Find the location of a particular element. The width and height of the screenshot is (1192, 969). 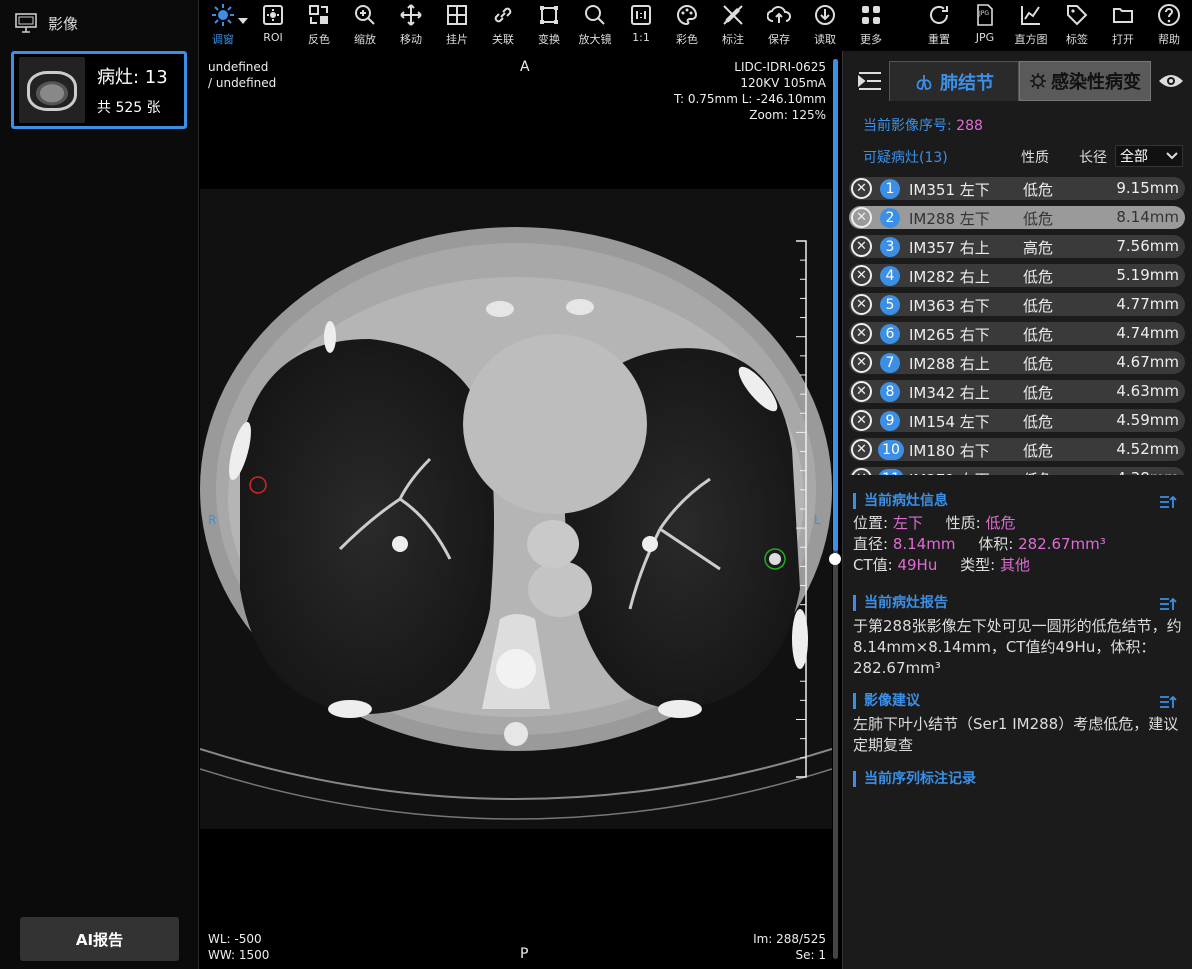

nodule-row: ✕ 8 IM342 右上 低危 4.63mm is located at coordinates (1017, 391).